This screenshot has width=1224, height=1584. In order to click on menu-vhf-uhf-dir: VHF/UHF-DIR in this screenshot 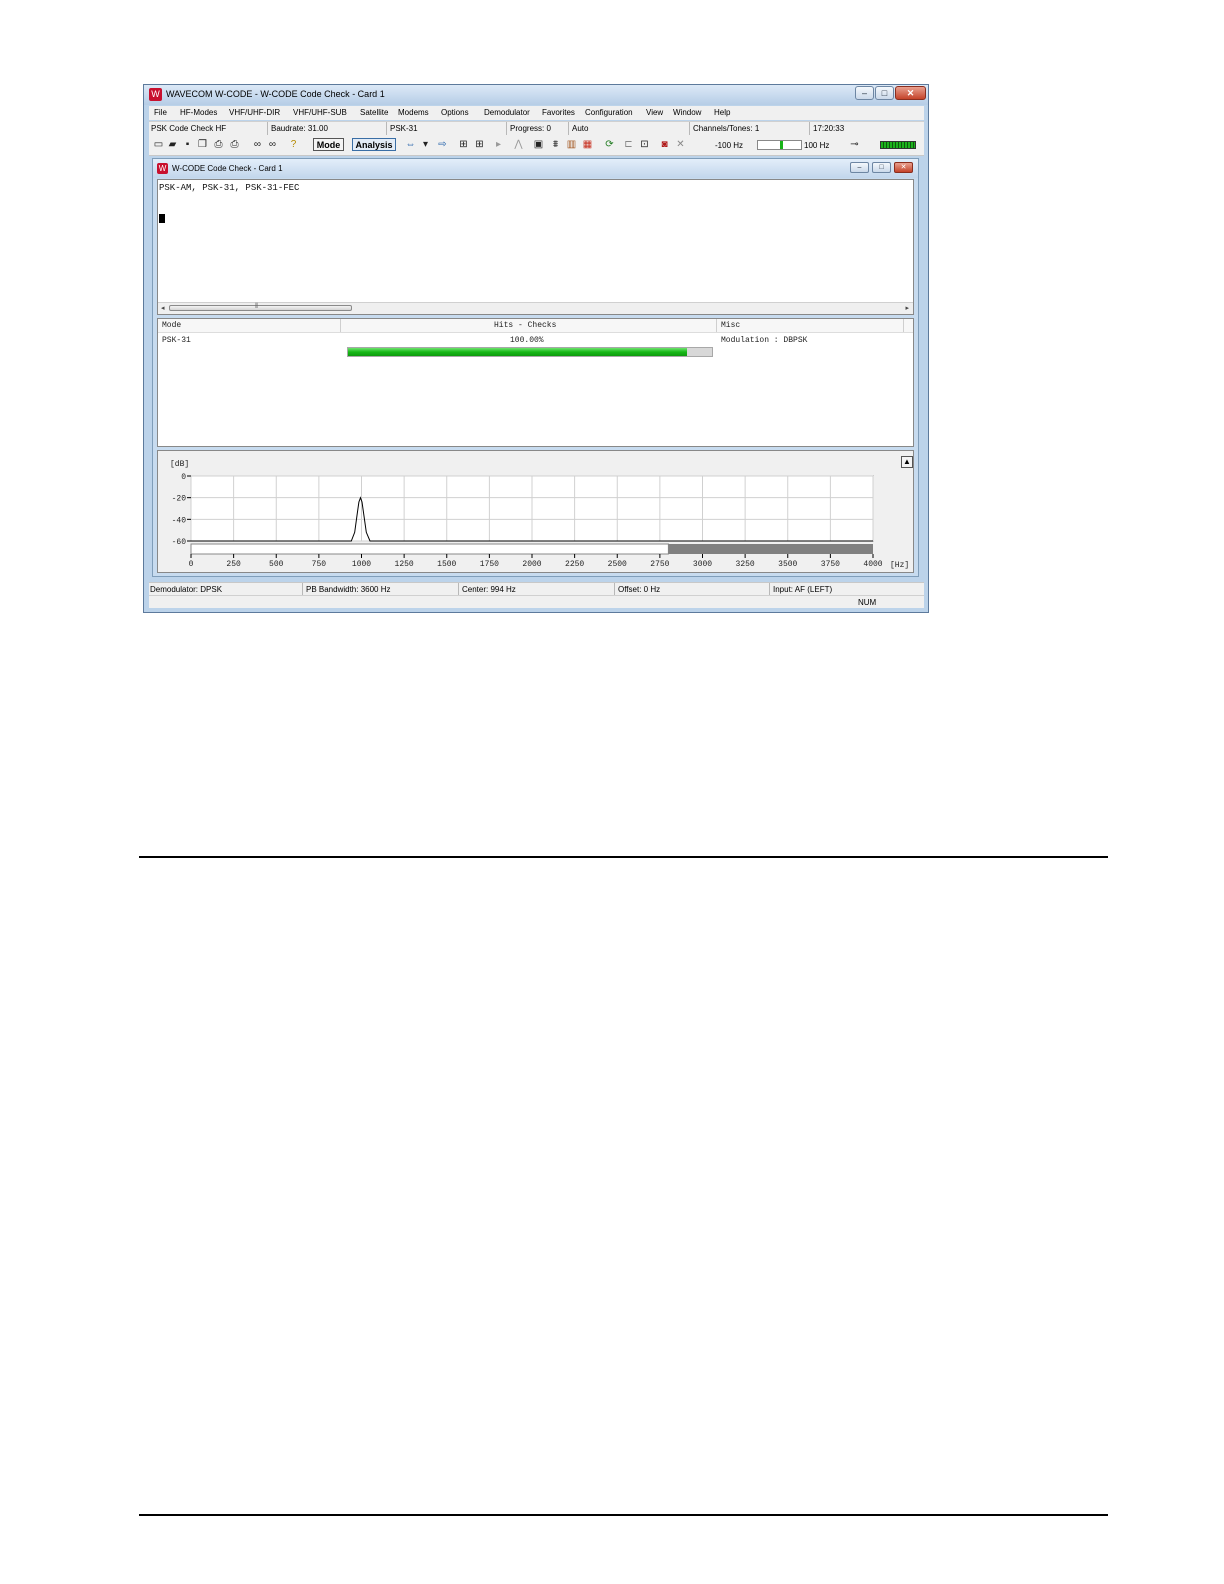, I will do `click(254, 112)`.